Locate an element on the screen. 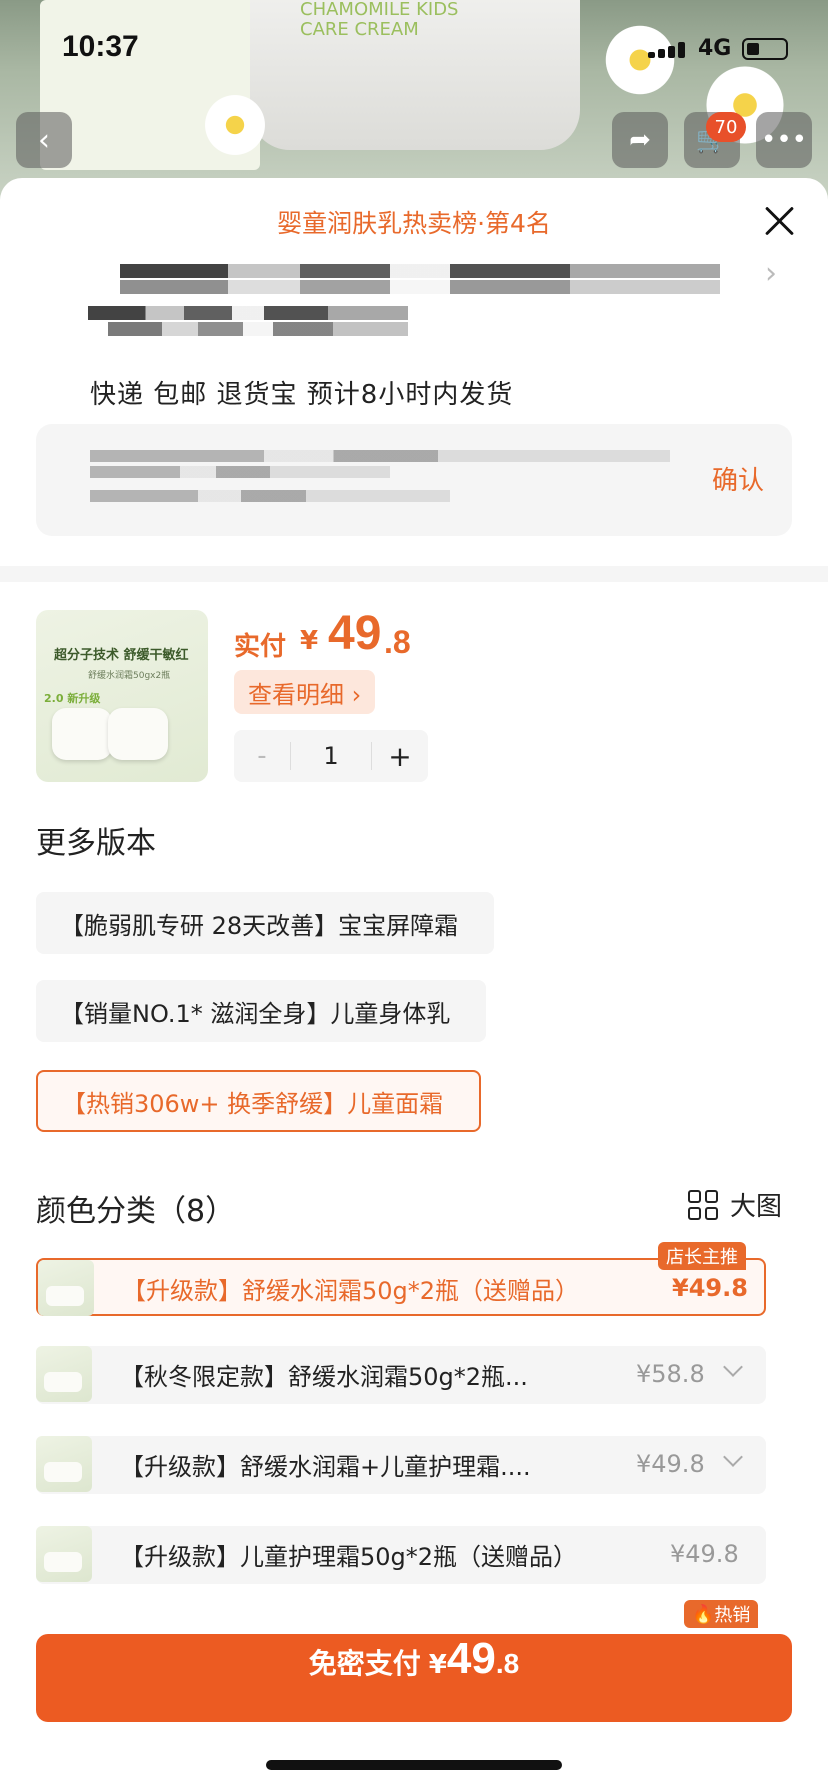 Image resolution: width=828 pixels, height=1792 pixels. increase-button: + is located at coordinates (400, 756).